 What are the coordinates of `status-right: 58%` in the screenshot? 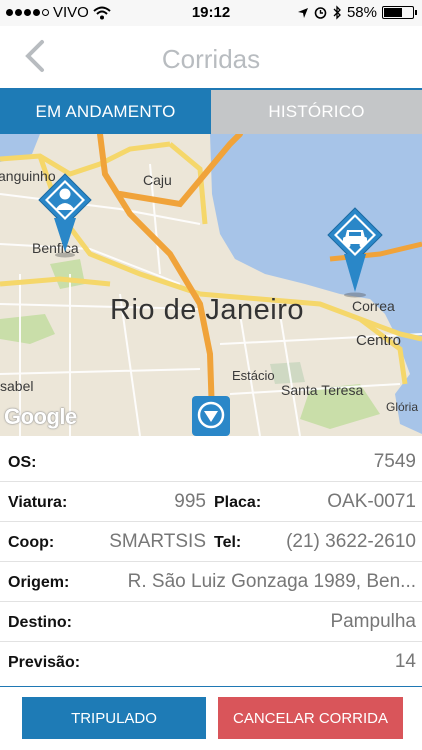 It's located at (357, 12).